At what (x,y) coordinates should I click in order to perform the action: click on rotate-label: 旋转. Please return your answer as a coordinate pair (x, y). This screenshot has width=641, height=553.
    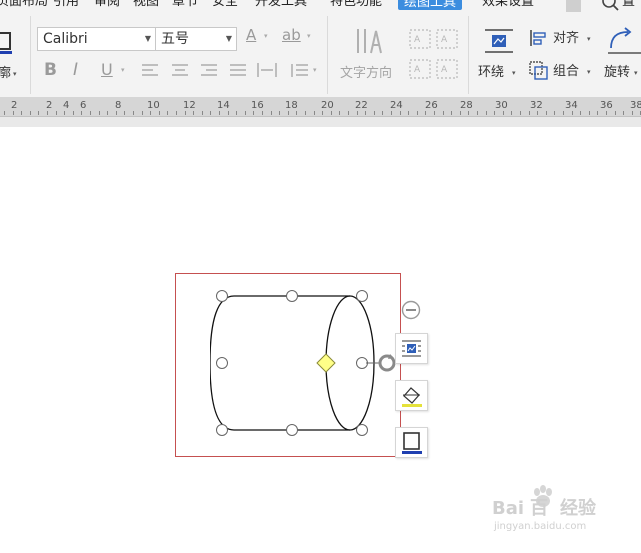
    Looking at the image, I should click on (617, 73).